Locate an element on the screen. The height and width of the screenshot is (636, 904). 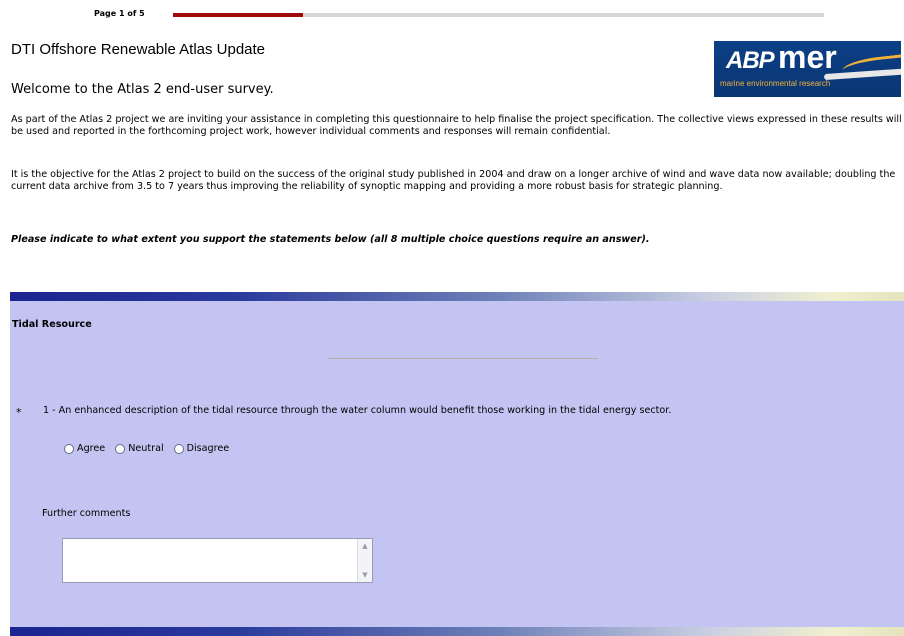
option-agree-label: Agree is located at coordinates (91, 448).